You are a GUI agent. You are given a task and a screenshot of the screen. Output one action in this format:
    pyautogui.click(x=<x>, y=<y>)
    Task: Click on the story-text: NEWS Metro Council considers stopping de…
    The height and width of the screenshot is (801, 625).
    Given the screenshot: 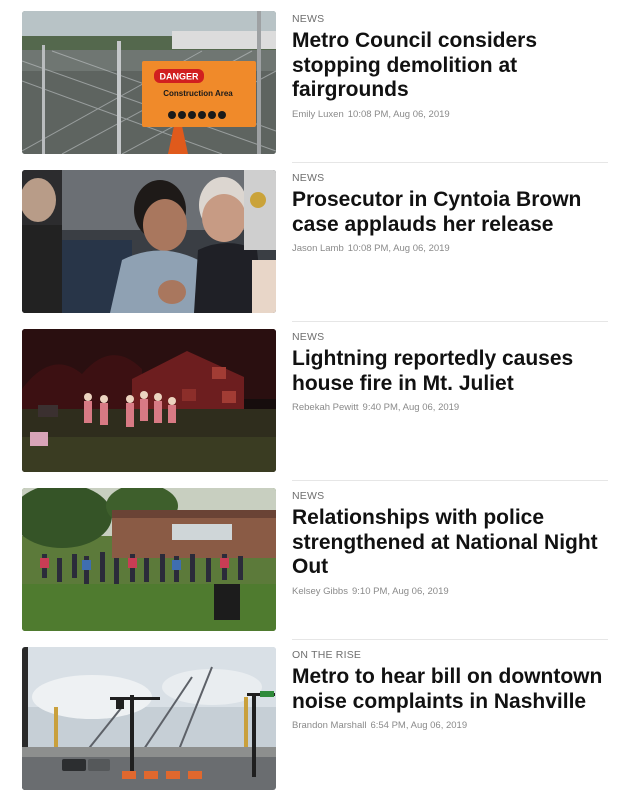 What is the action you would take?
    pyautogui.click(x=442, y=87)
    